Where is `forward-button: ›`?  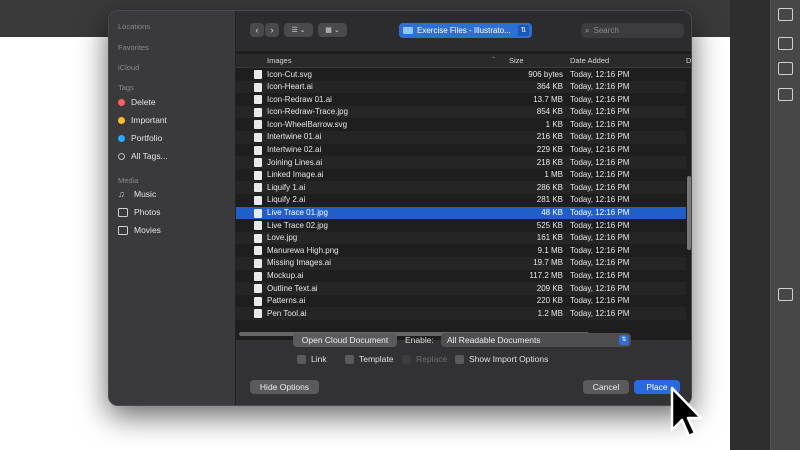
forward-button: › is located at coordinates (272, 30).